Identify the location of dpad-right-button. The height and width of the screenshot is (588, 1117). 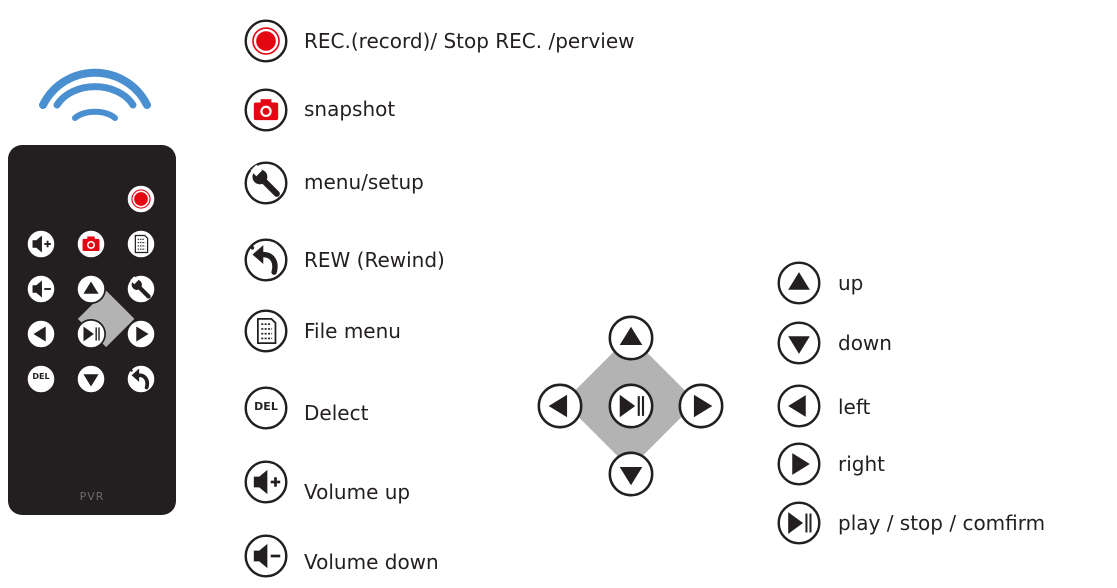
(701, 406).